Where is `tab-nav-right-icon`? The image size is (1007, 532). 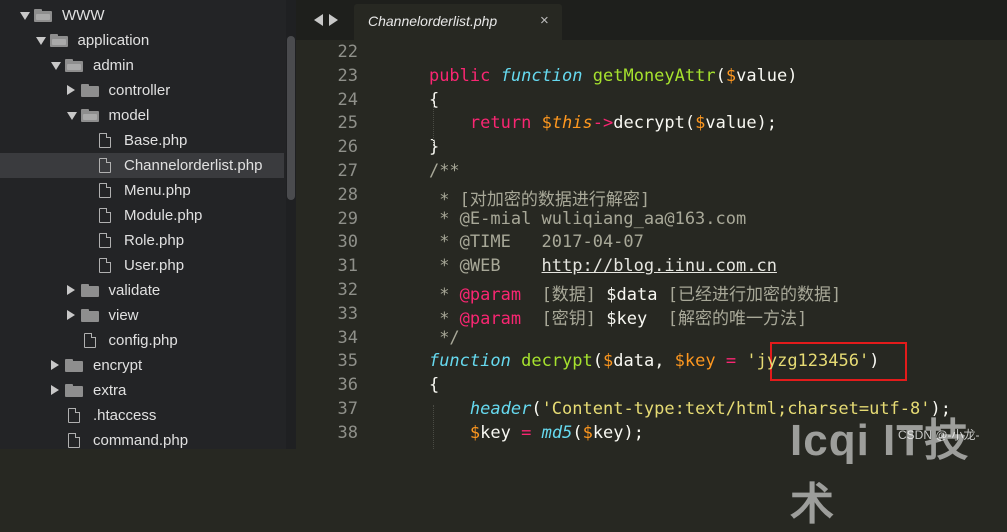 tab-nav-right-icon is located at coordinates (333, 20).